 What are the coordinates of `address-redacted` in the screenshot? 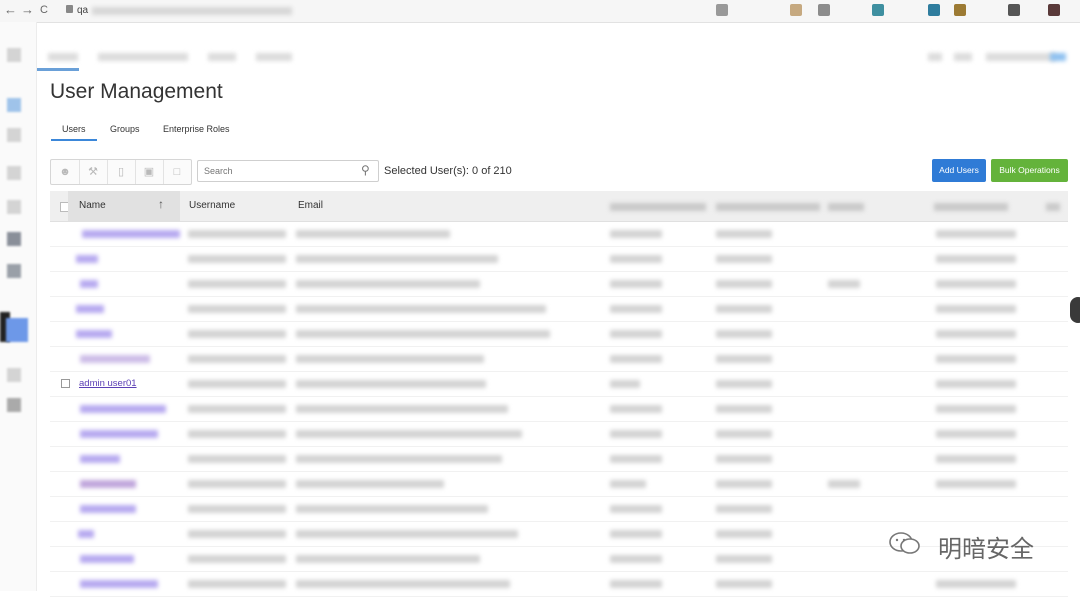 It's located at (192, 11).